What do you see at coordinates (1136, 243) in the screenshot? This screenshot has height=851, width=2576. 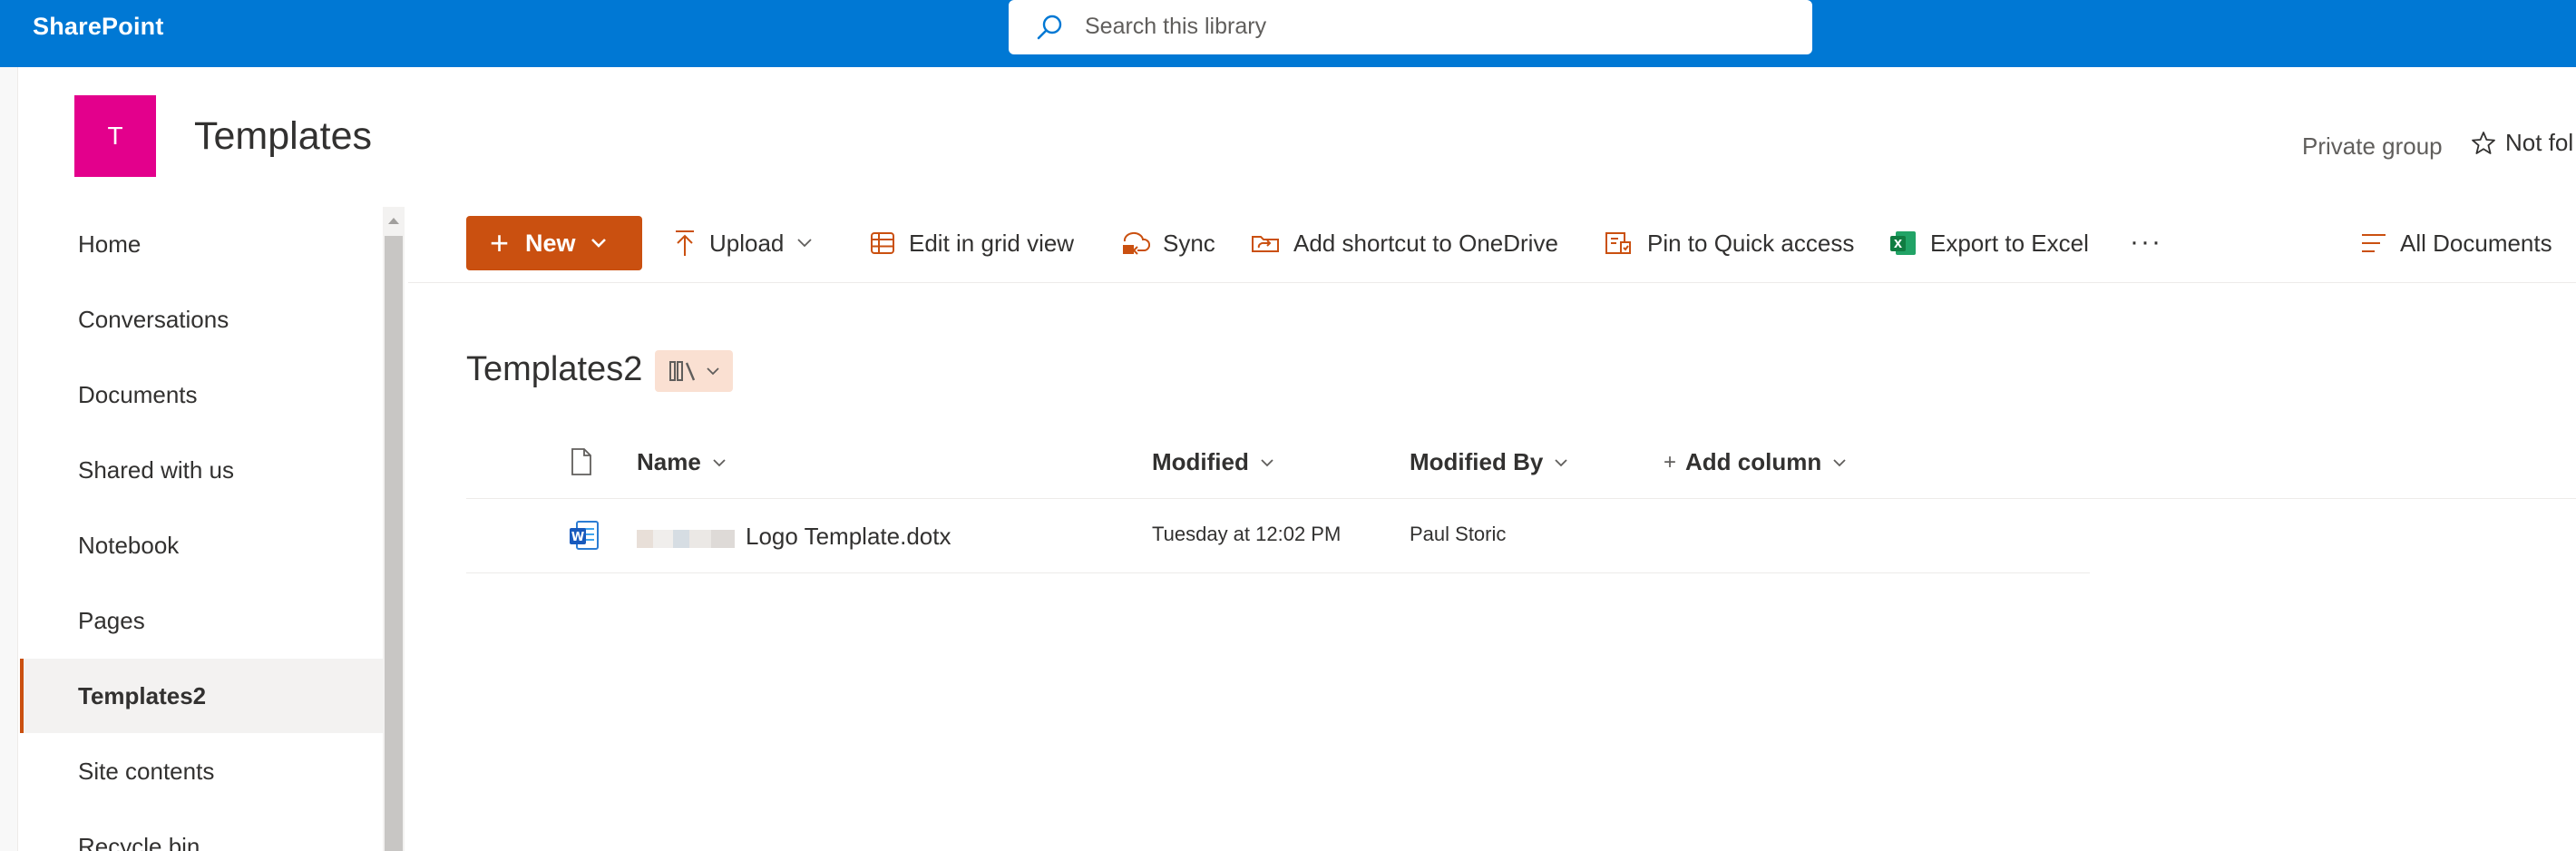 I see `sync-icon` at bounding box center [1136, 243].